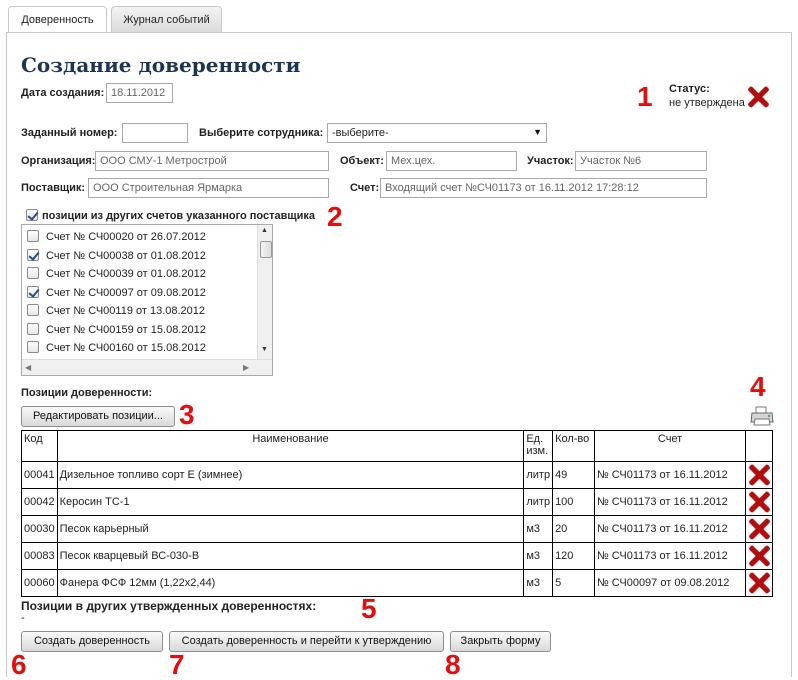 The height and width of the screenshot is (680, 798). What do you see at coordinates (264, 292) in the screenshot?
I see `vertical-scrollbar: ▲ ▼` at bounding box center [264, 292].